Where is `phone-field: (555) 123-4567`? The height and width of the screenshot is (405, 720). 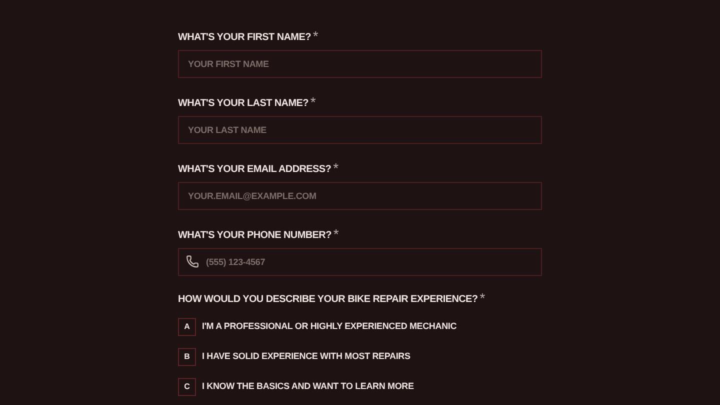
phone-field: (555) 123-4567 is located at coordinates (360, 262).